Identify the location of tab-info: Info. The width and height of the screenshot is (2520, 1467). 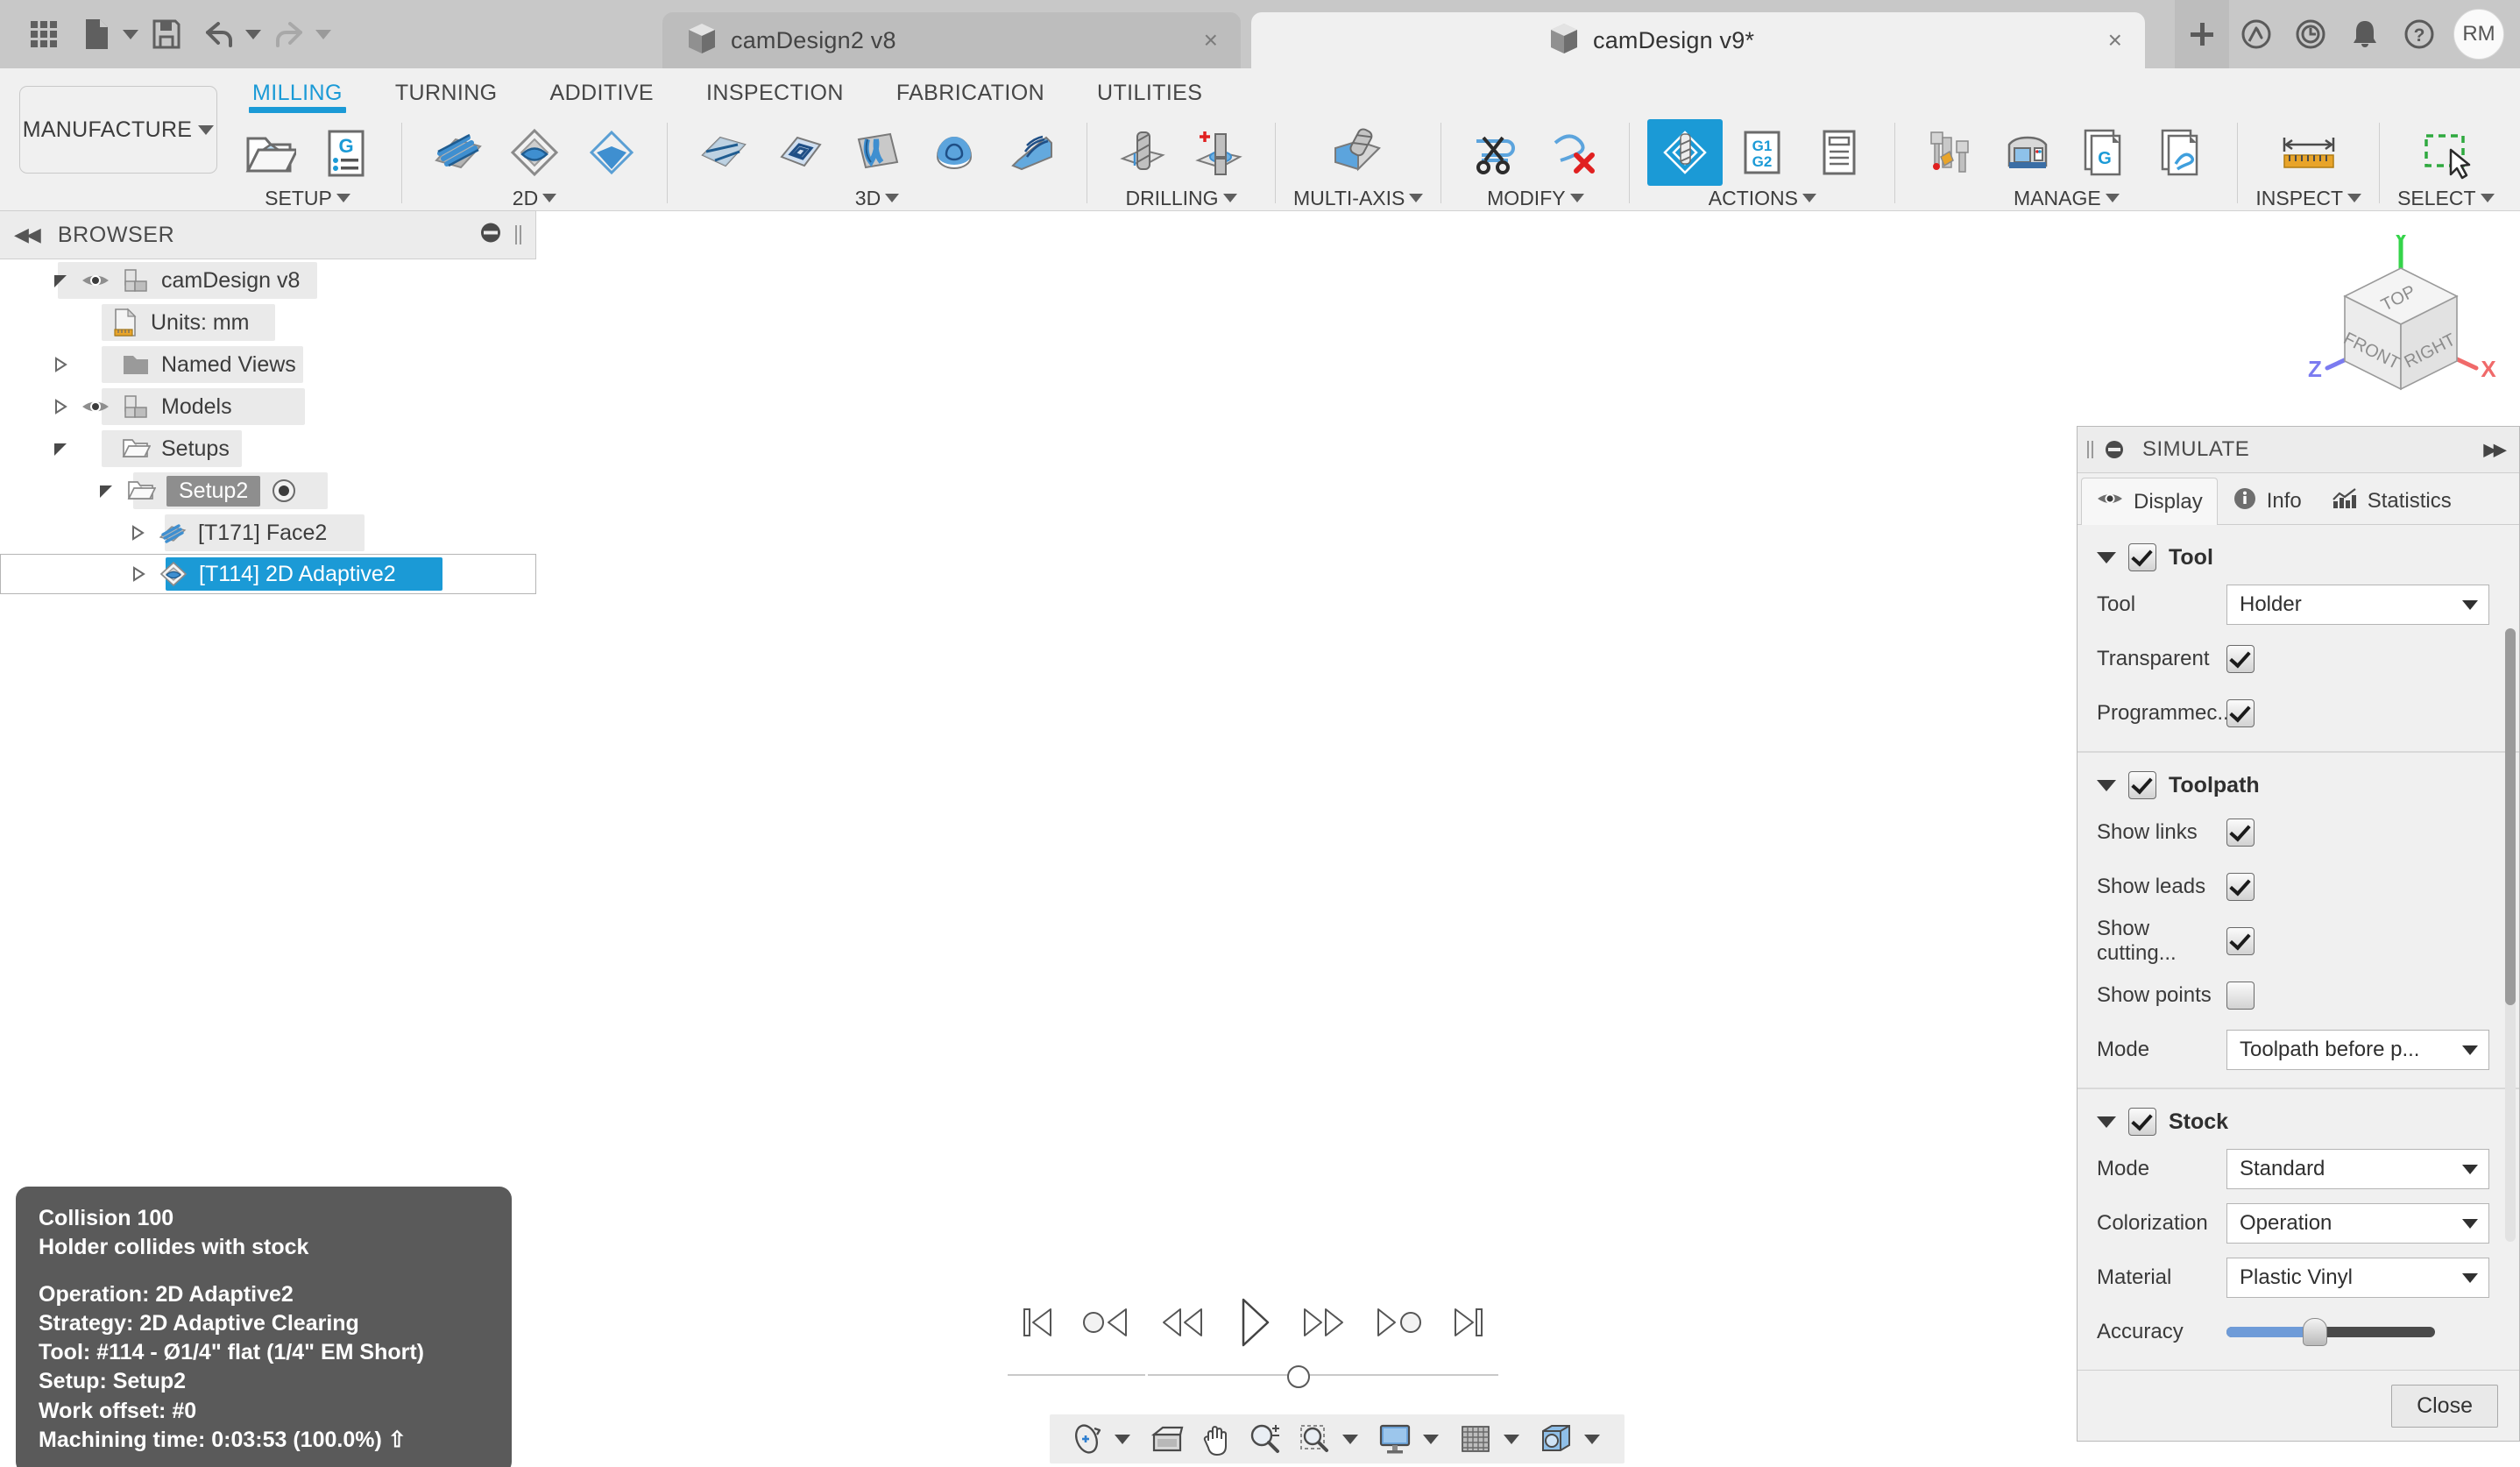
(2267, 501).